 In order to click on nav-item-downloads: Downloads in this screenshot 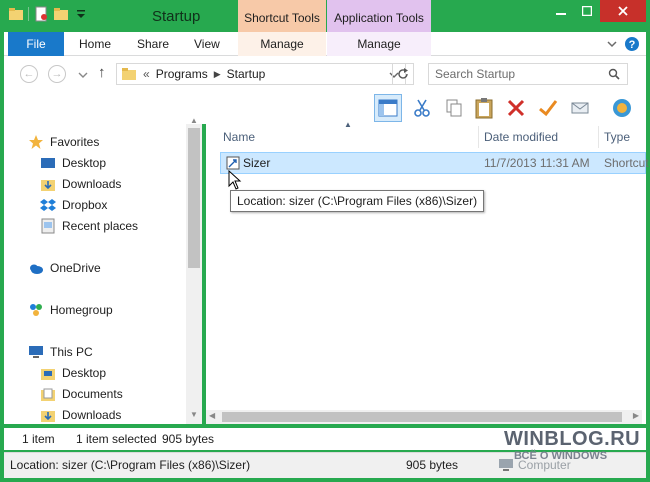, I will do `click(80, 184)`.